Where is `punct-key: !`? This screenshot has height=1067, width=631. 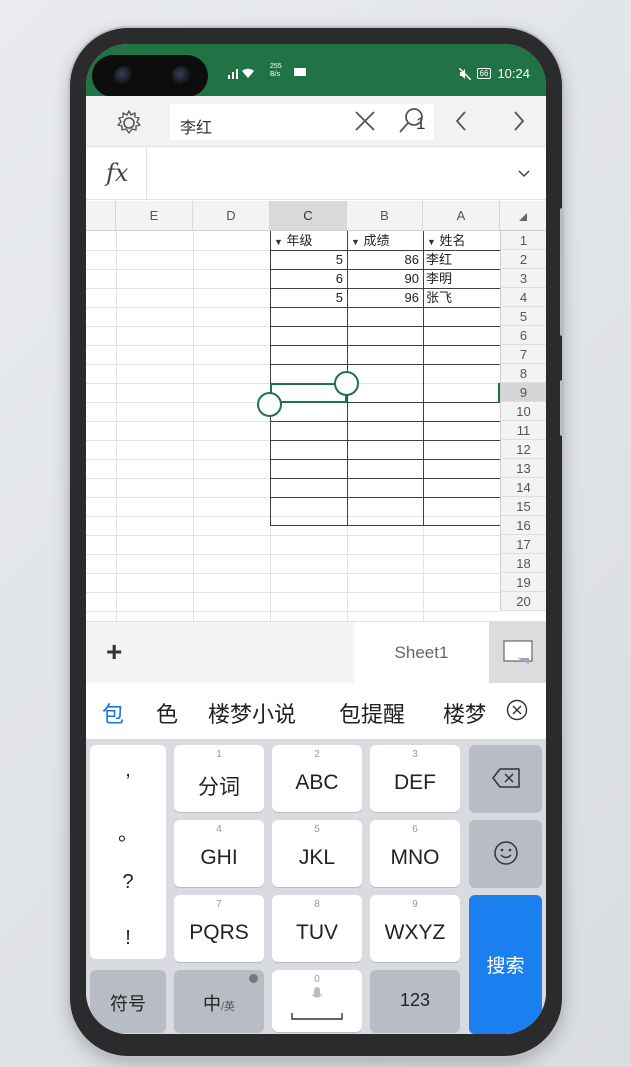 punct-key: ! is located at coordinates (128, 938).